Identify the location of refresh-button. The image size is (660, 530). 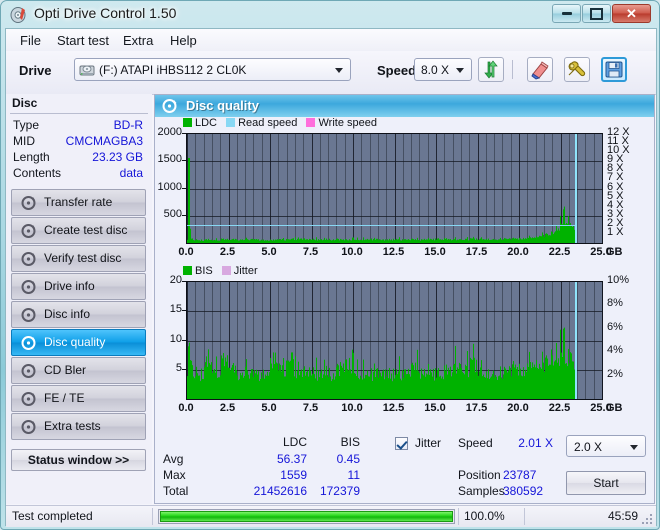
(491, 69).